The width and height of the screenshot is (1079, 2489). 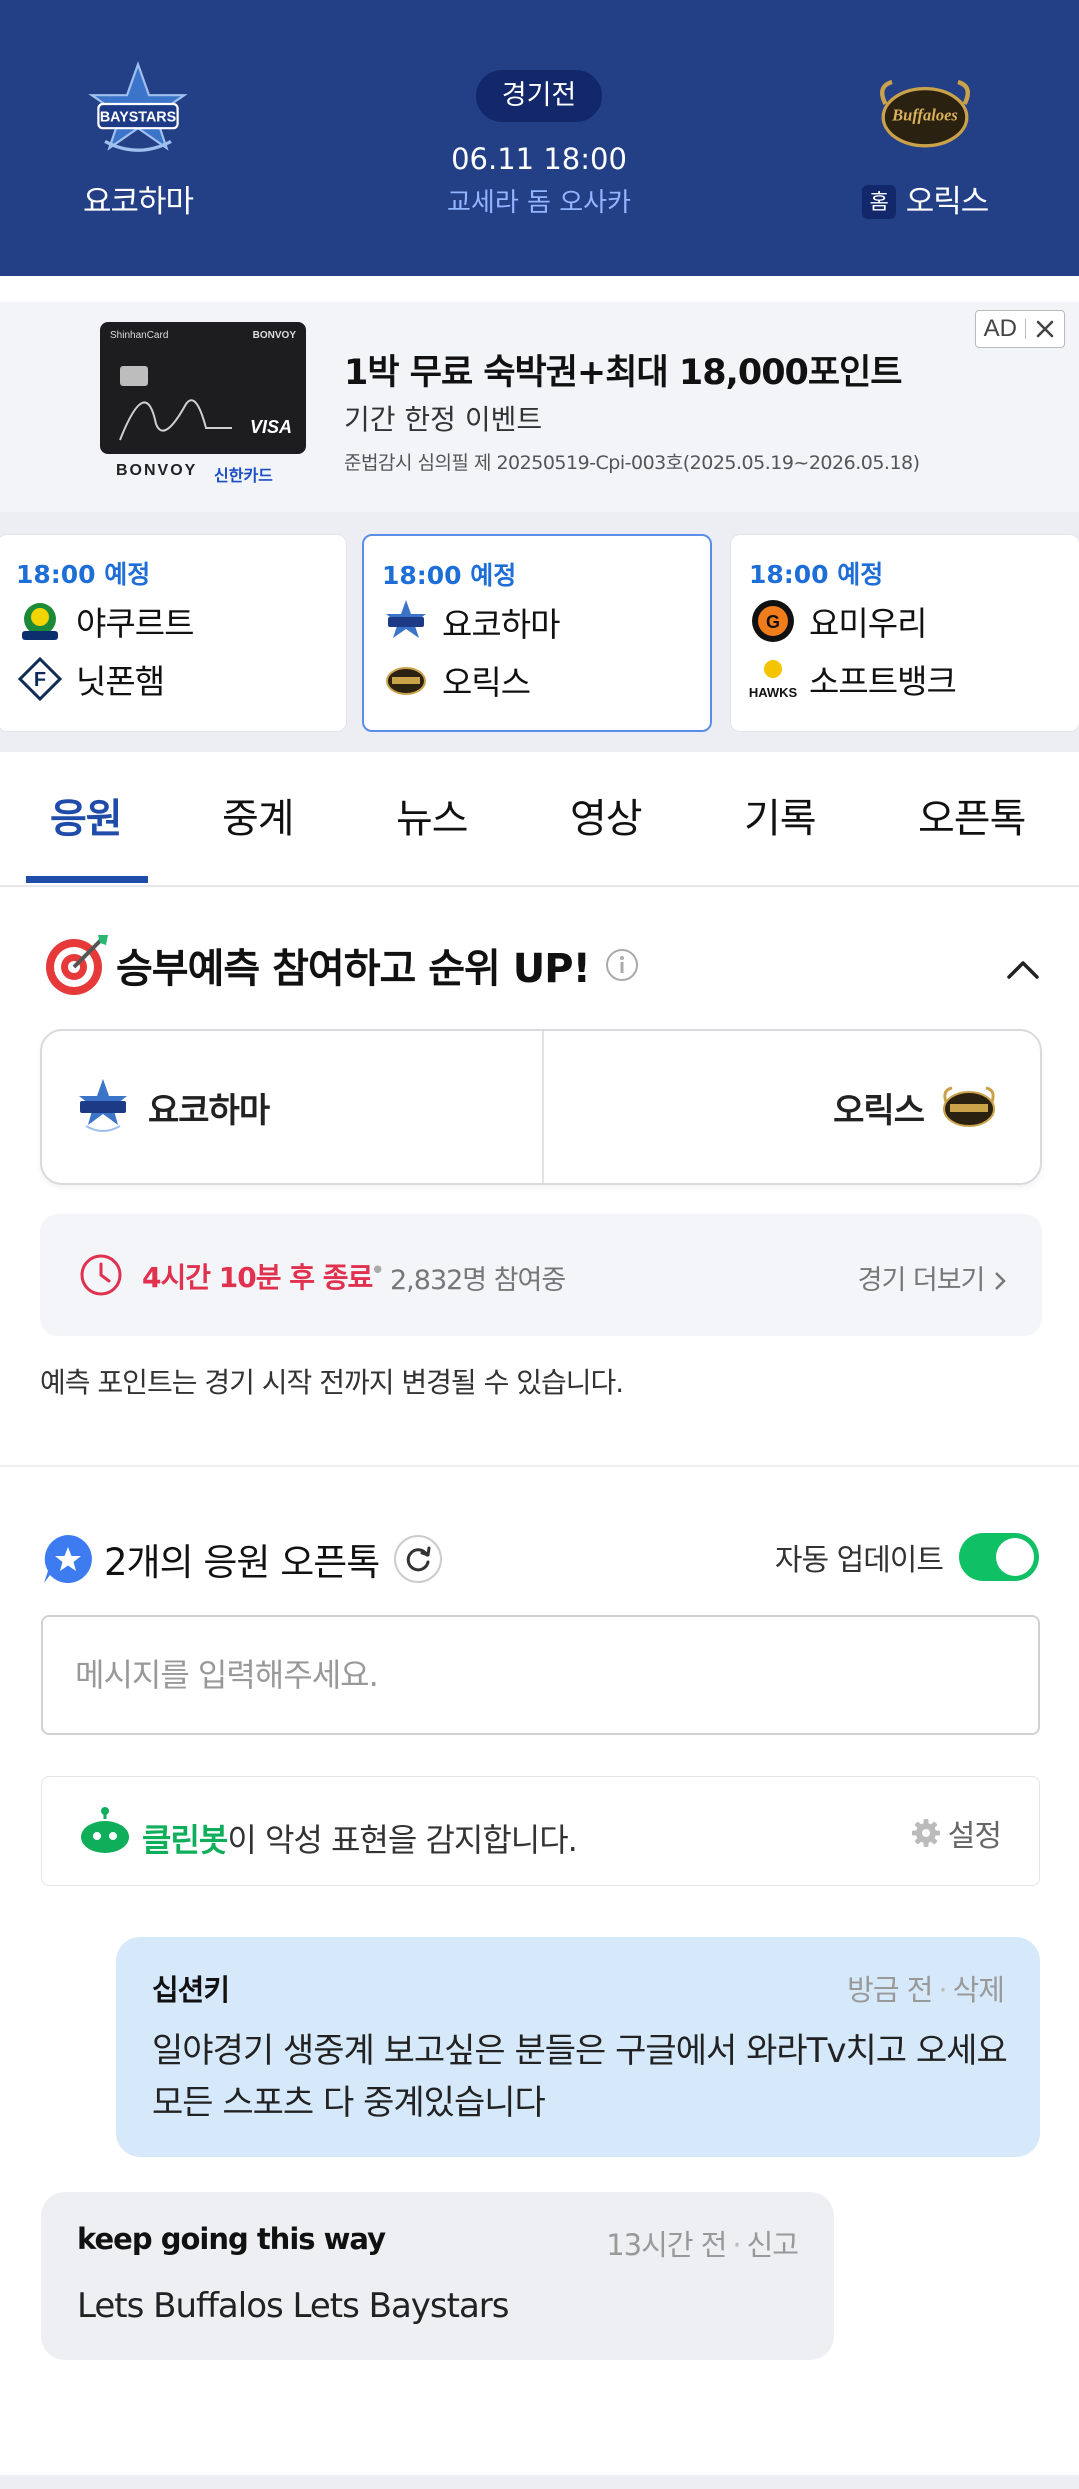 What do you see at coordinates (209, 1110) in the screenshot?
I see `vote-away-team-name: 요코하마` at bounding box center [209, 1110].